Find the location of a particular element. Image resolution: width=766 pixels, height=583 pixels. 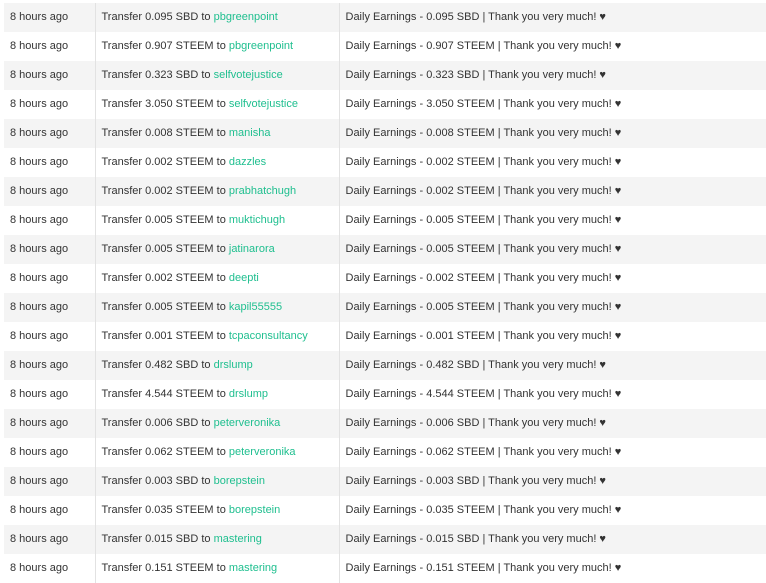

transfer-operation: Transfer 0.005 STEEM to kapil55555 is located at coordinates (217, 307).